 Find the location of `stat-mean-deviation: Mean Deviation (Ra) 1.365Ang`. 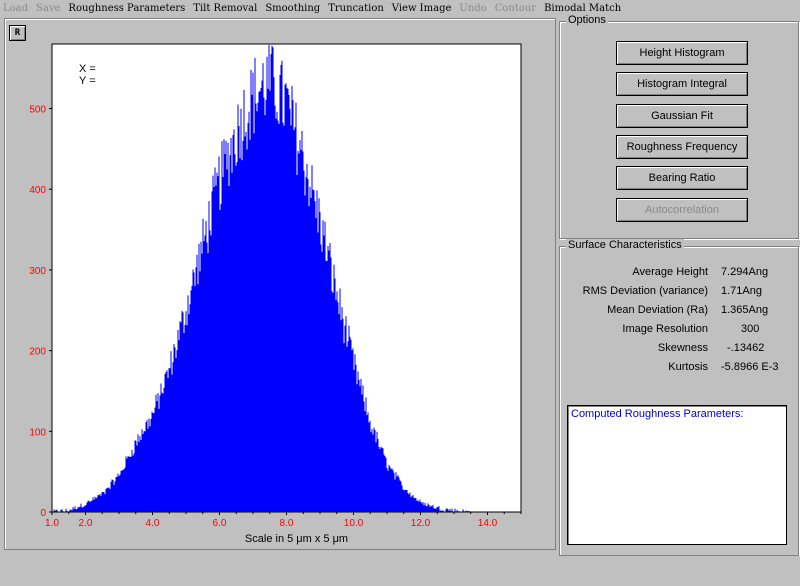

stat-mean-deviation: Mean Deviation (Ra) 1.365Ang is located at coordinates (679, 313).